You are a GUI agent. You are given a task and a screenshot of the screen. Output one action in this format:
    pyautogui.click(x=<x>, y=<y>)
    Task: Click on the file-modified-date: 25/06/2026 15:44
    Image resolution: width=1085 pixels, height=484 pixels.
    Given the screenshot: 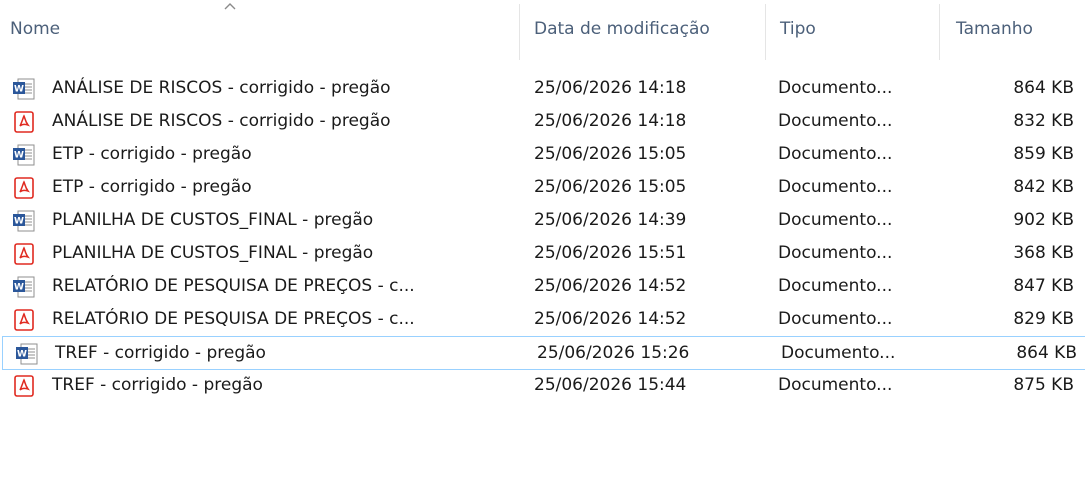 What is the action you would take?
    pyautogui.click(x=610, y=385)
    